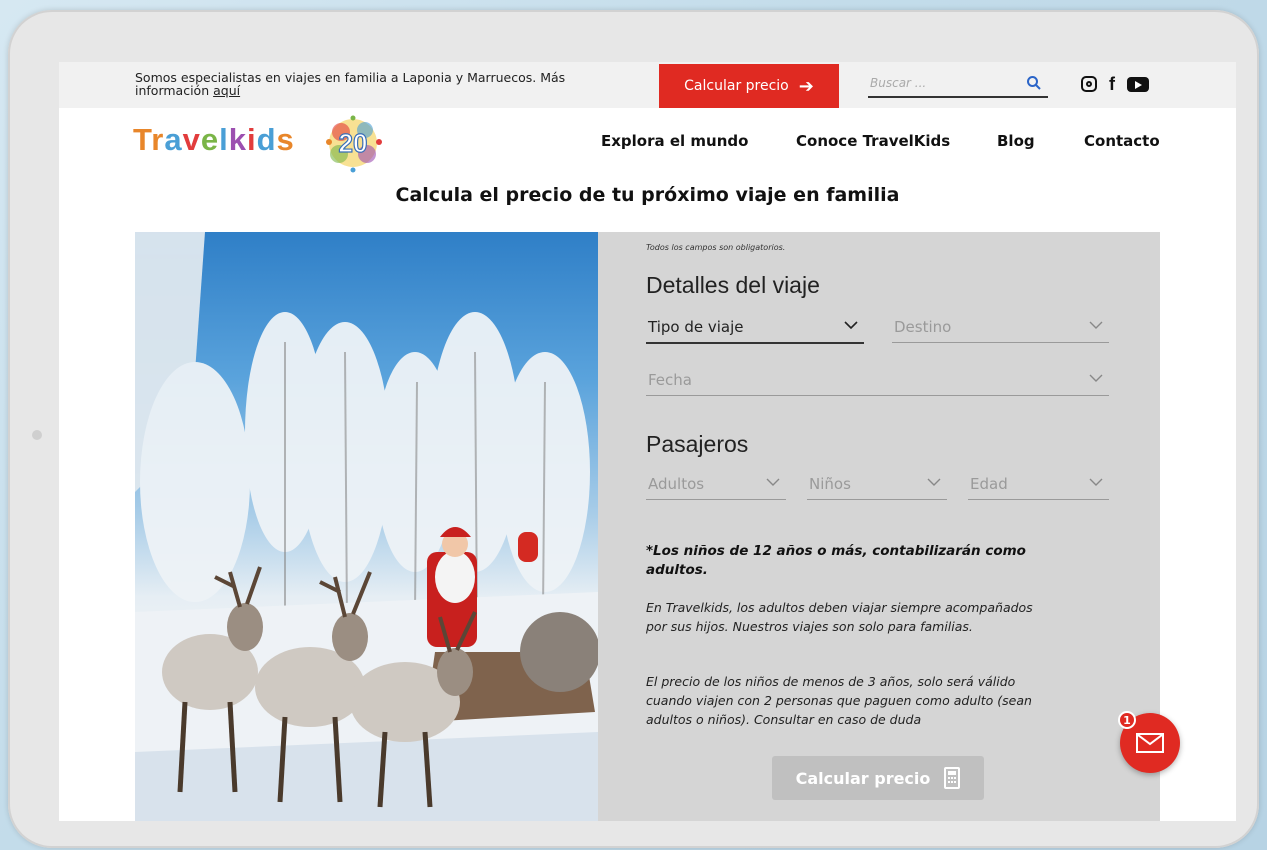 This screenshot has height=850, width=1267. Describe the element at coordinates (266, 139) in the screenshot. I see `logo-letter: d` at that location.